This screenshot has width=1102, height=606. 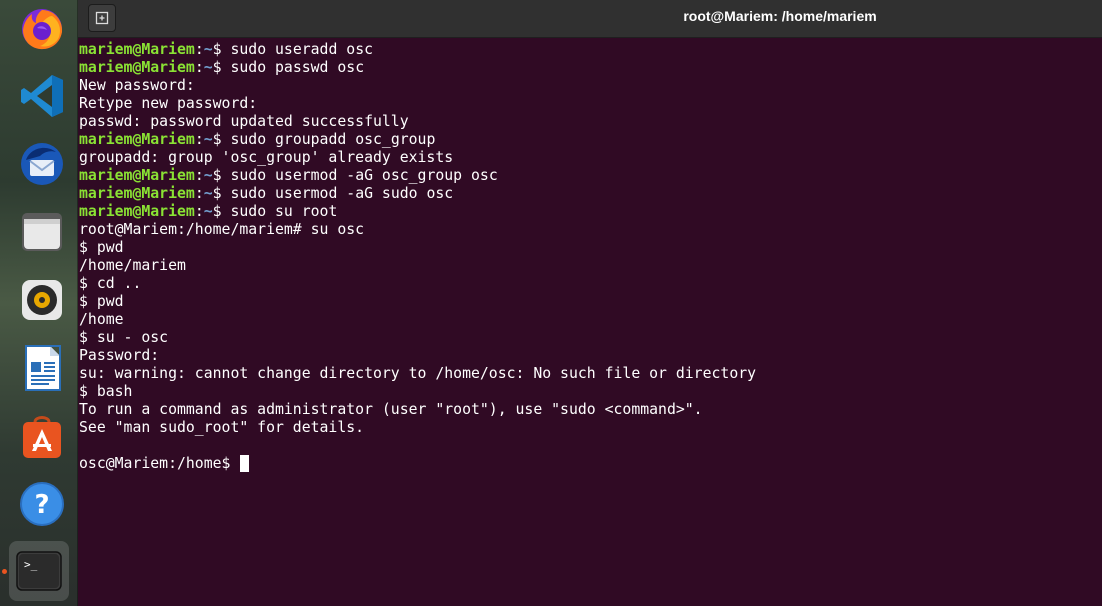 I want to click on output-line: Retype new password:, so click(x=168, y=103).